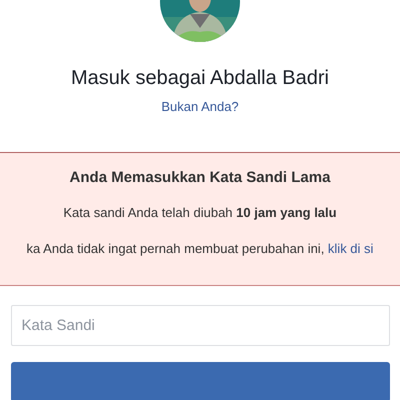  What do you see at coordinates (176, 249) in the screenshot?
I see `alert-note: ka Anda tidak ingat pernah membuat perubahan ini,` at bounding box center [176, 249].